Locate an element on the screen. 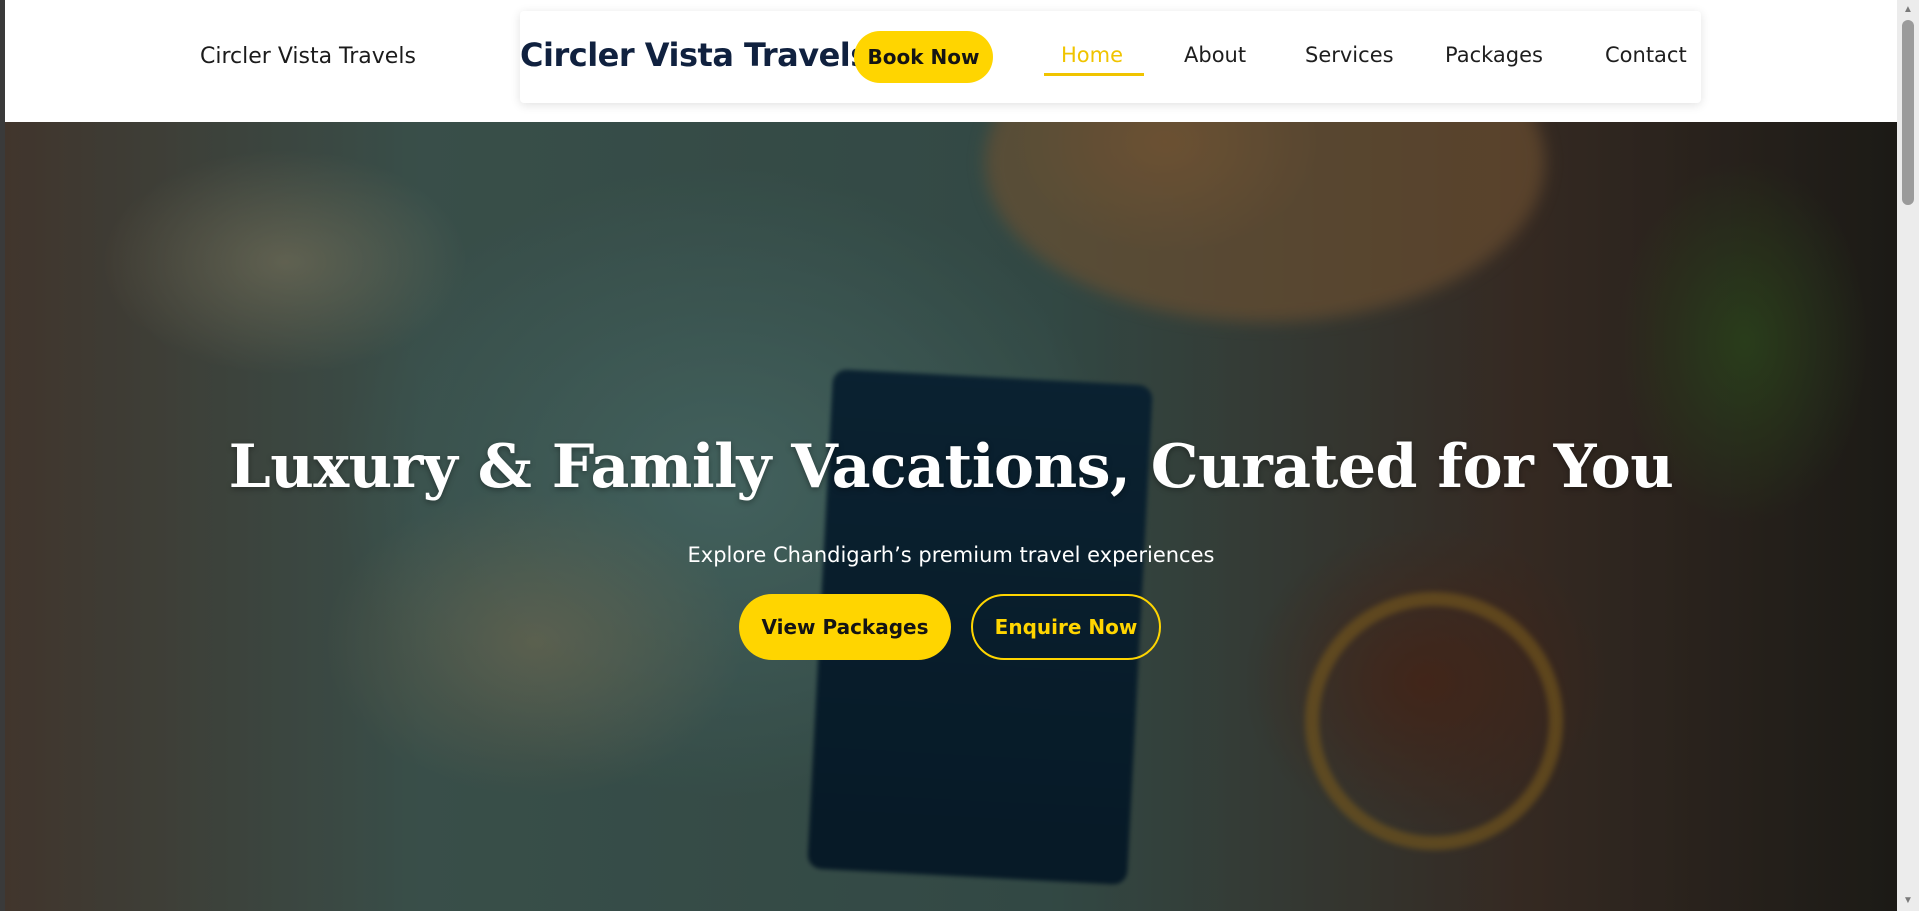  brand-logo: Circler Vista Travels is located at coordinates (694, 55).